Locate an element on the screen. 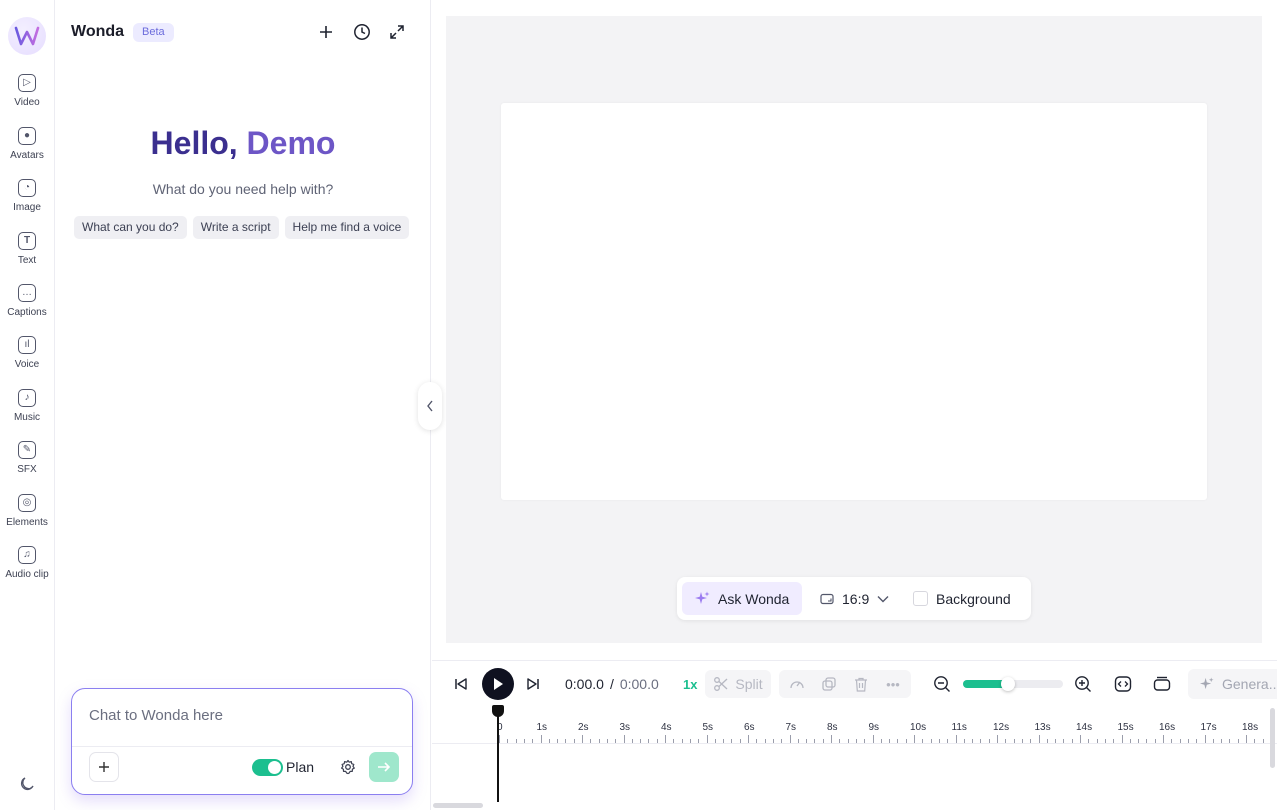  playhead-handle is located at coordinates (498, 711).